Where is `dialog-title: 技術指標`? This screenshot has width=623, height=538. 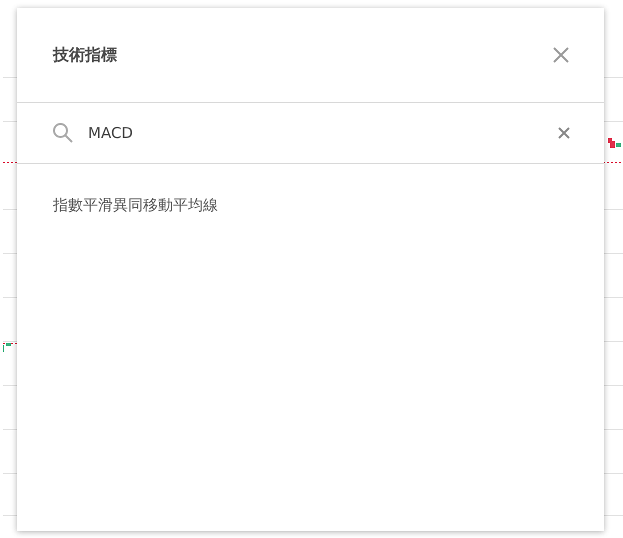 dialog-title: 技術指標 is located at coordinates (85, 55).